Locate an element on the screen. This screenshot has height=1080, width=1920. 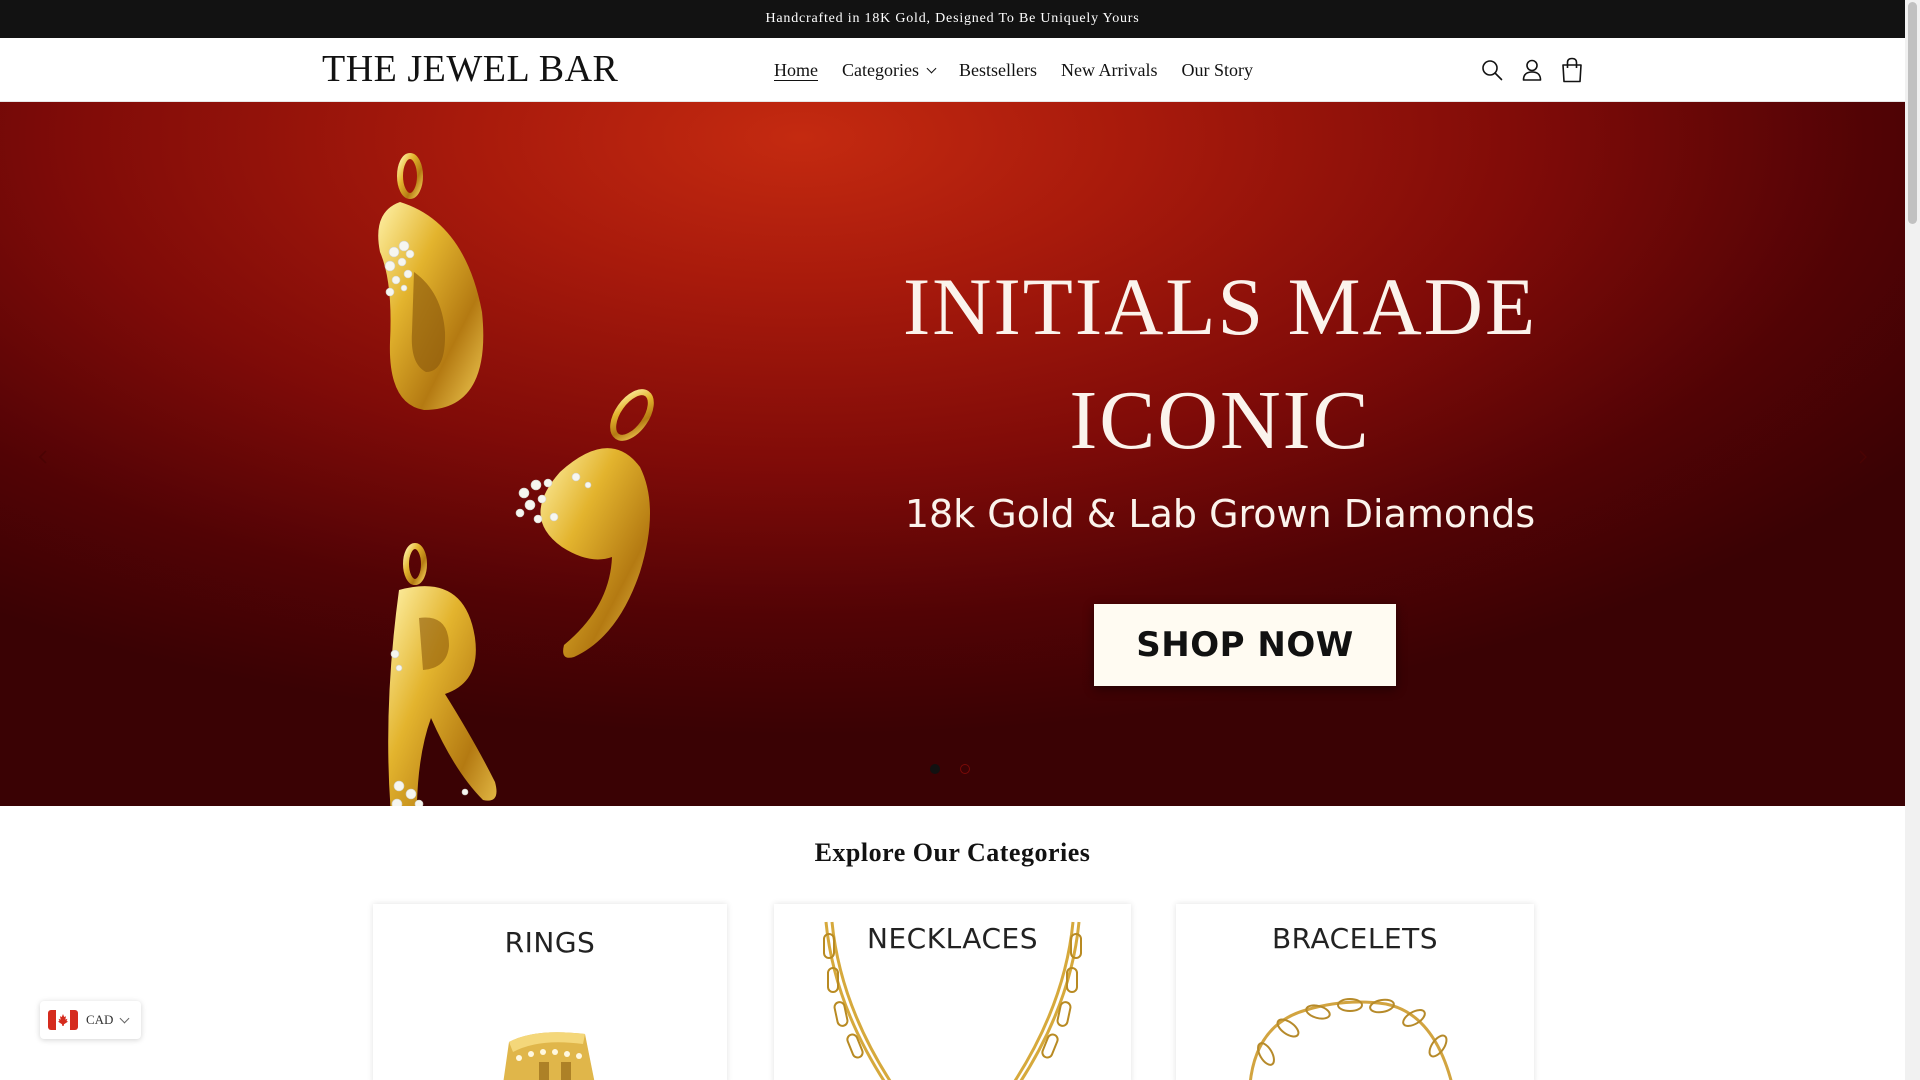
nav-item-bestsellers: Bestsellers is located at coordinates (998, 70).